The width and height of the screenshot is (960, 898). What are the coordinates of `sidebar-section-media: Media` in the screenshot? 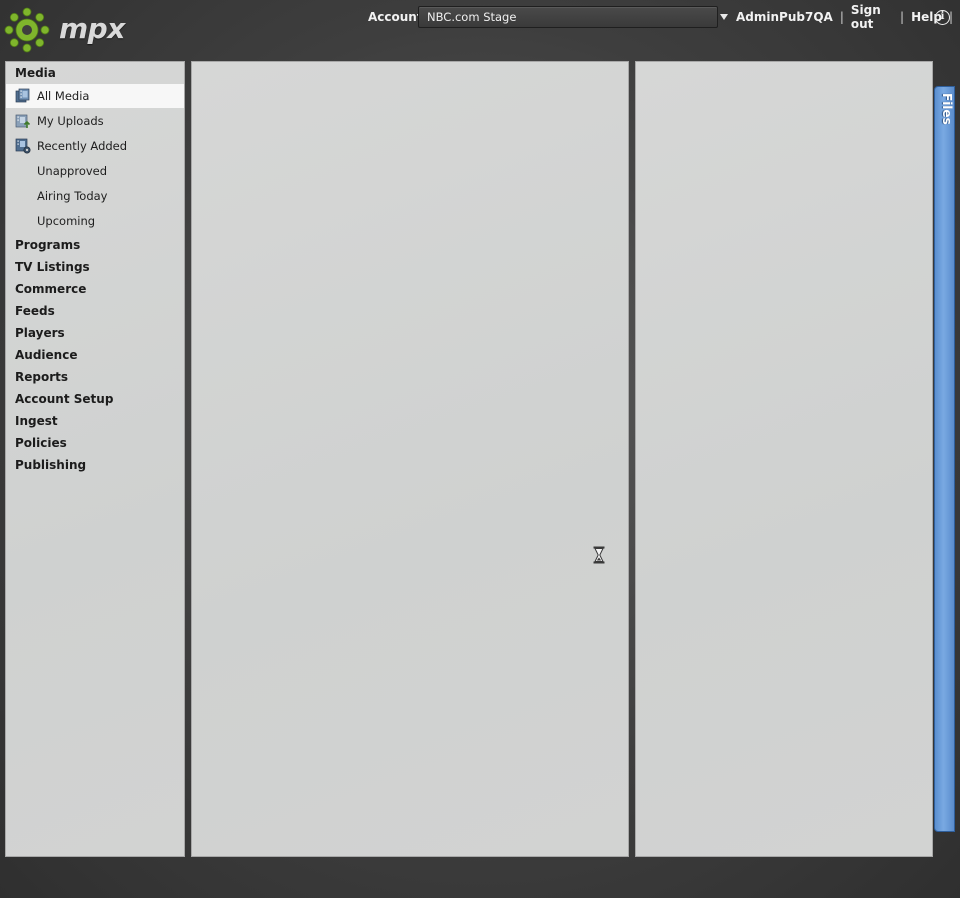 It's located at (35, 73).